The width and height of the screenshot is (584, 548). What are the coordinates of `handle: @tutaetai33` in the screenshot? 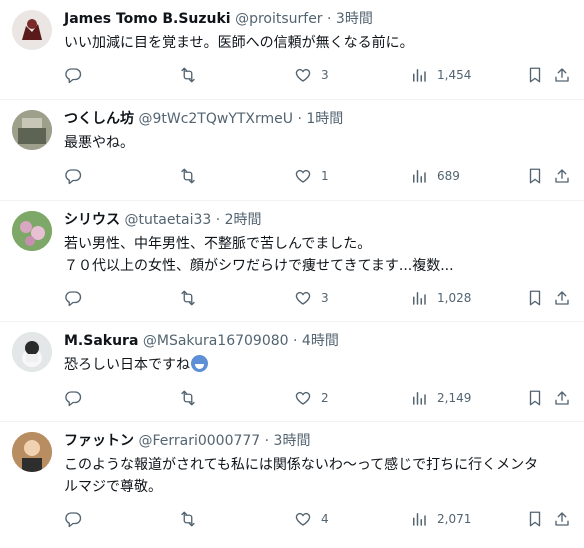 It's located at (167, 220).